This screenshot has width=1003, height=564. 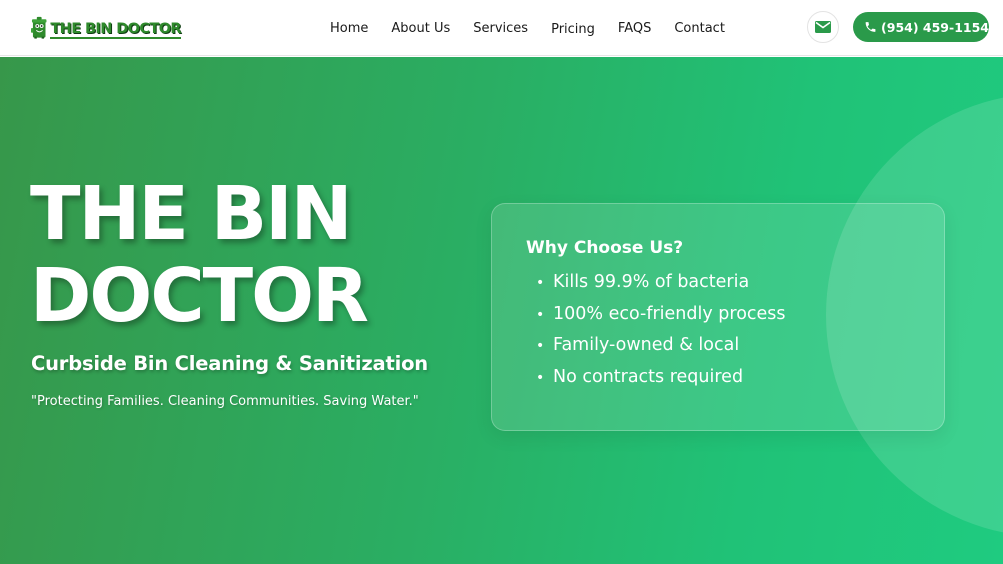 I want to click on logo: THE BIN DOCTOR, so click(x=106, y=27).